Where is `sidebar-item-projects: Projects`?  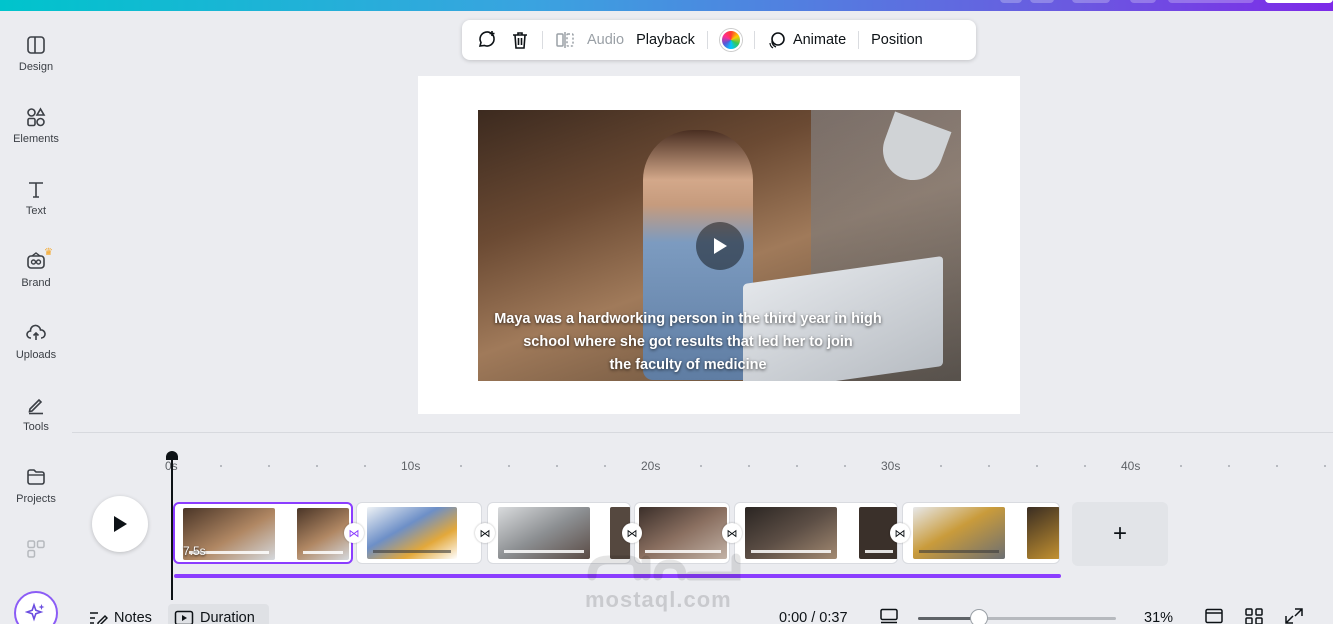
sidebar-item-projects: Projects is located at coordinates (36, 497).